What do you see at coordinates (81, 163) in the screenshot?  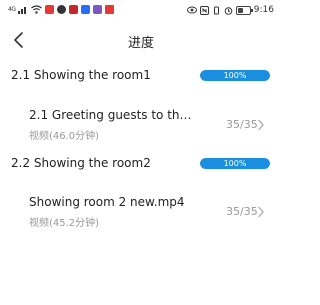 I see `chapter-title: 2.2 Showing the room2` at bounding box center [81, 163].